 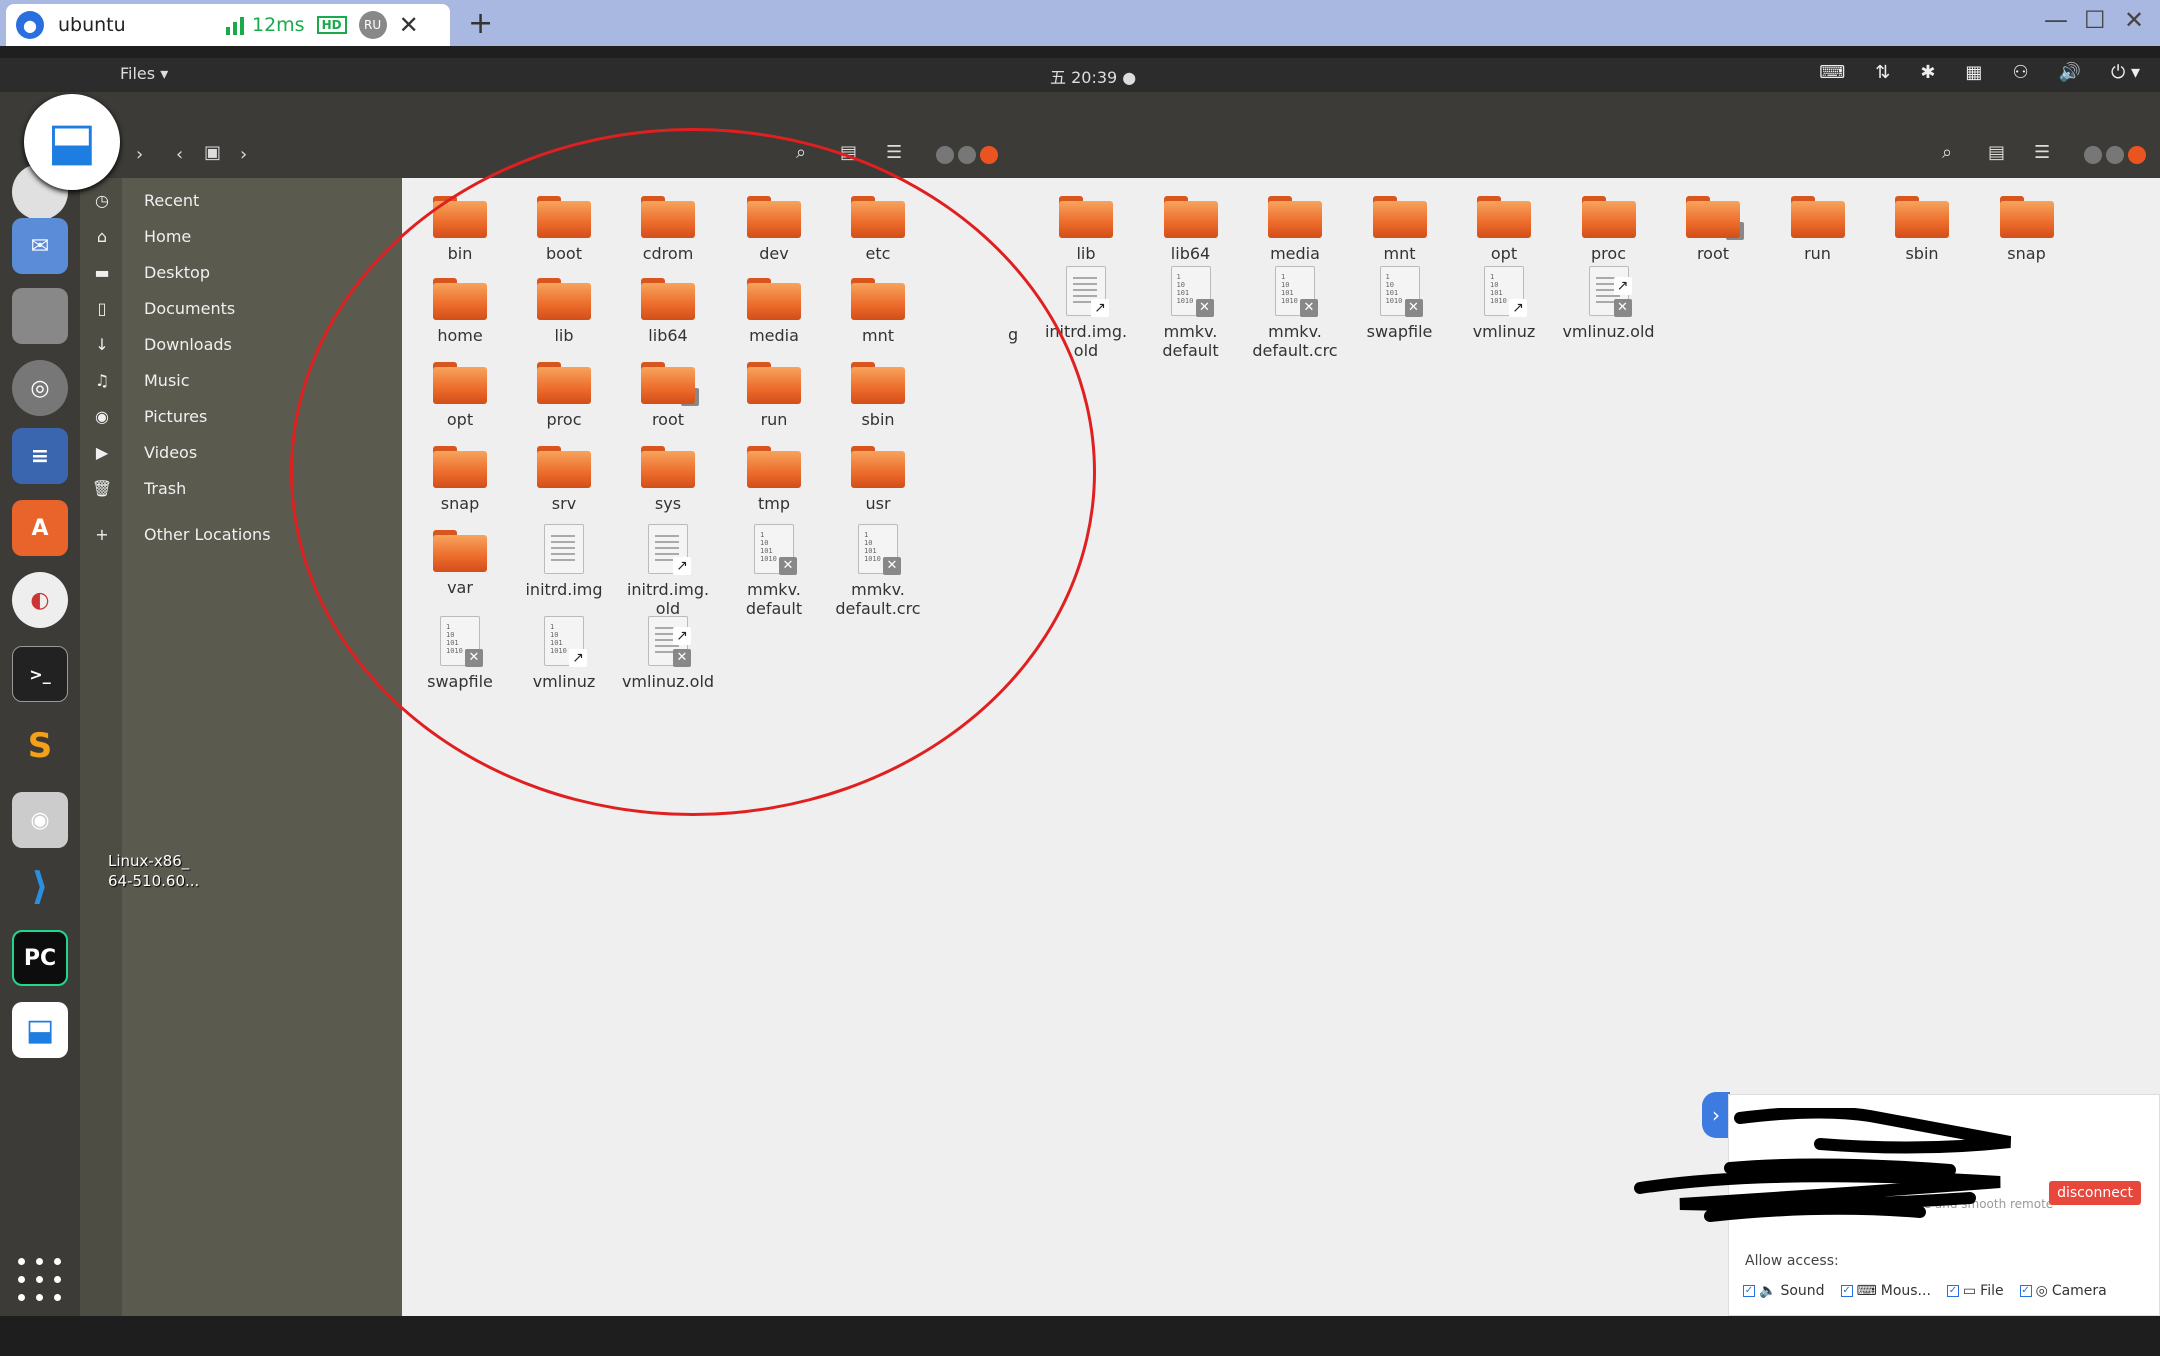 I want to click on file-item: 1 10 101 1010 ✕ mmkv. default, so click(x=1191, y=313).